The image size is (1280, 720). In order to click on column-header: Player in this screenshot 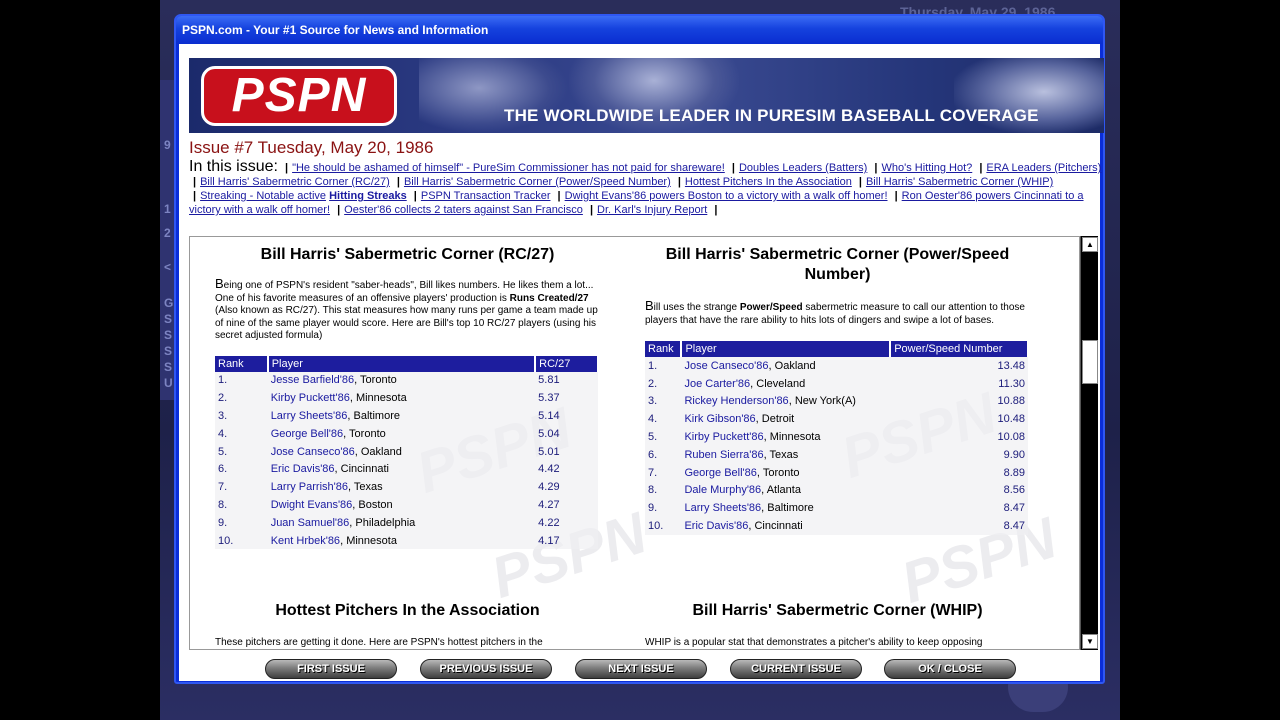, I will do `click(786, 349)`.